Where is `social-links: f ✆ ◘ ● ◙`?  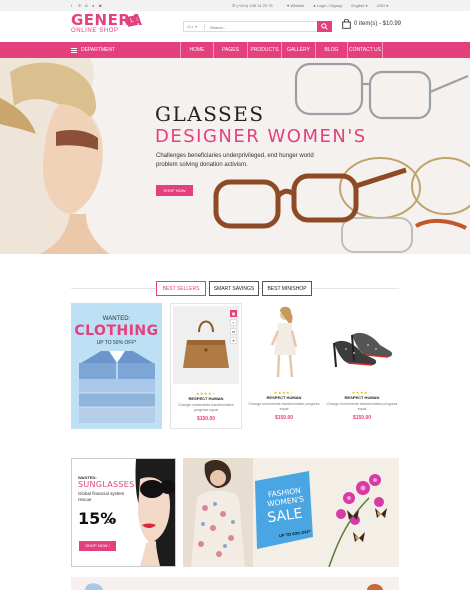
social-links: f ✆ ◘ ● ◙ is located at coordinates (87, 5).